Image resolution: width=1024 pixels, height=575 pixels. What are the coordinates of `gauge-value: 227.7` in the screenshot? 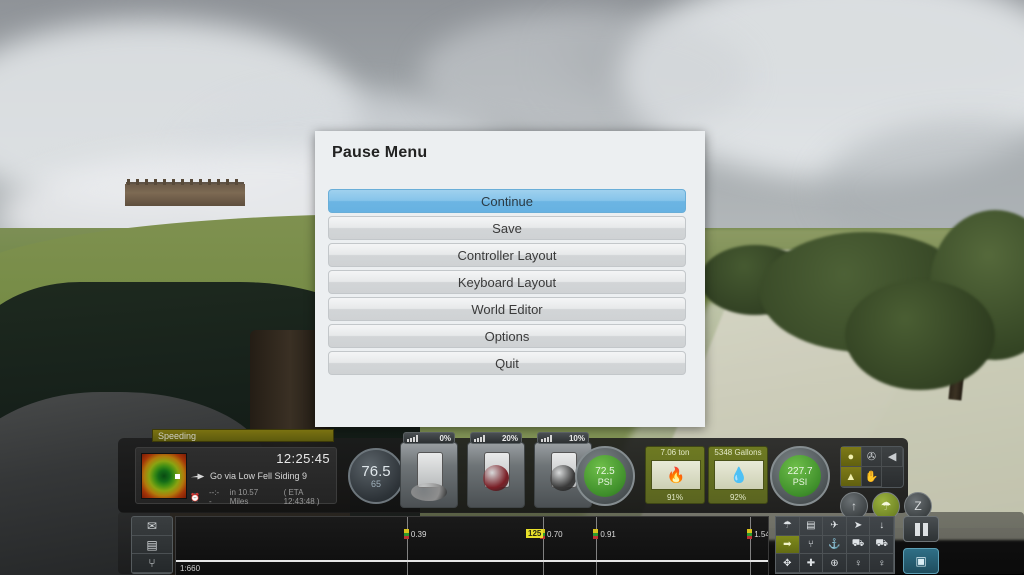 It's located at (800, 471).